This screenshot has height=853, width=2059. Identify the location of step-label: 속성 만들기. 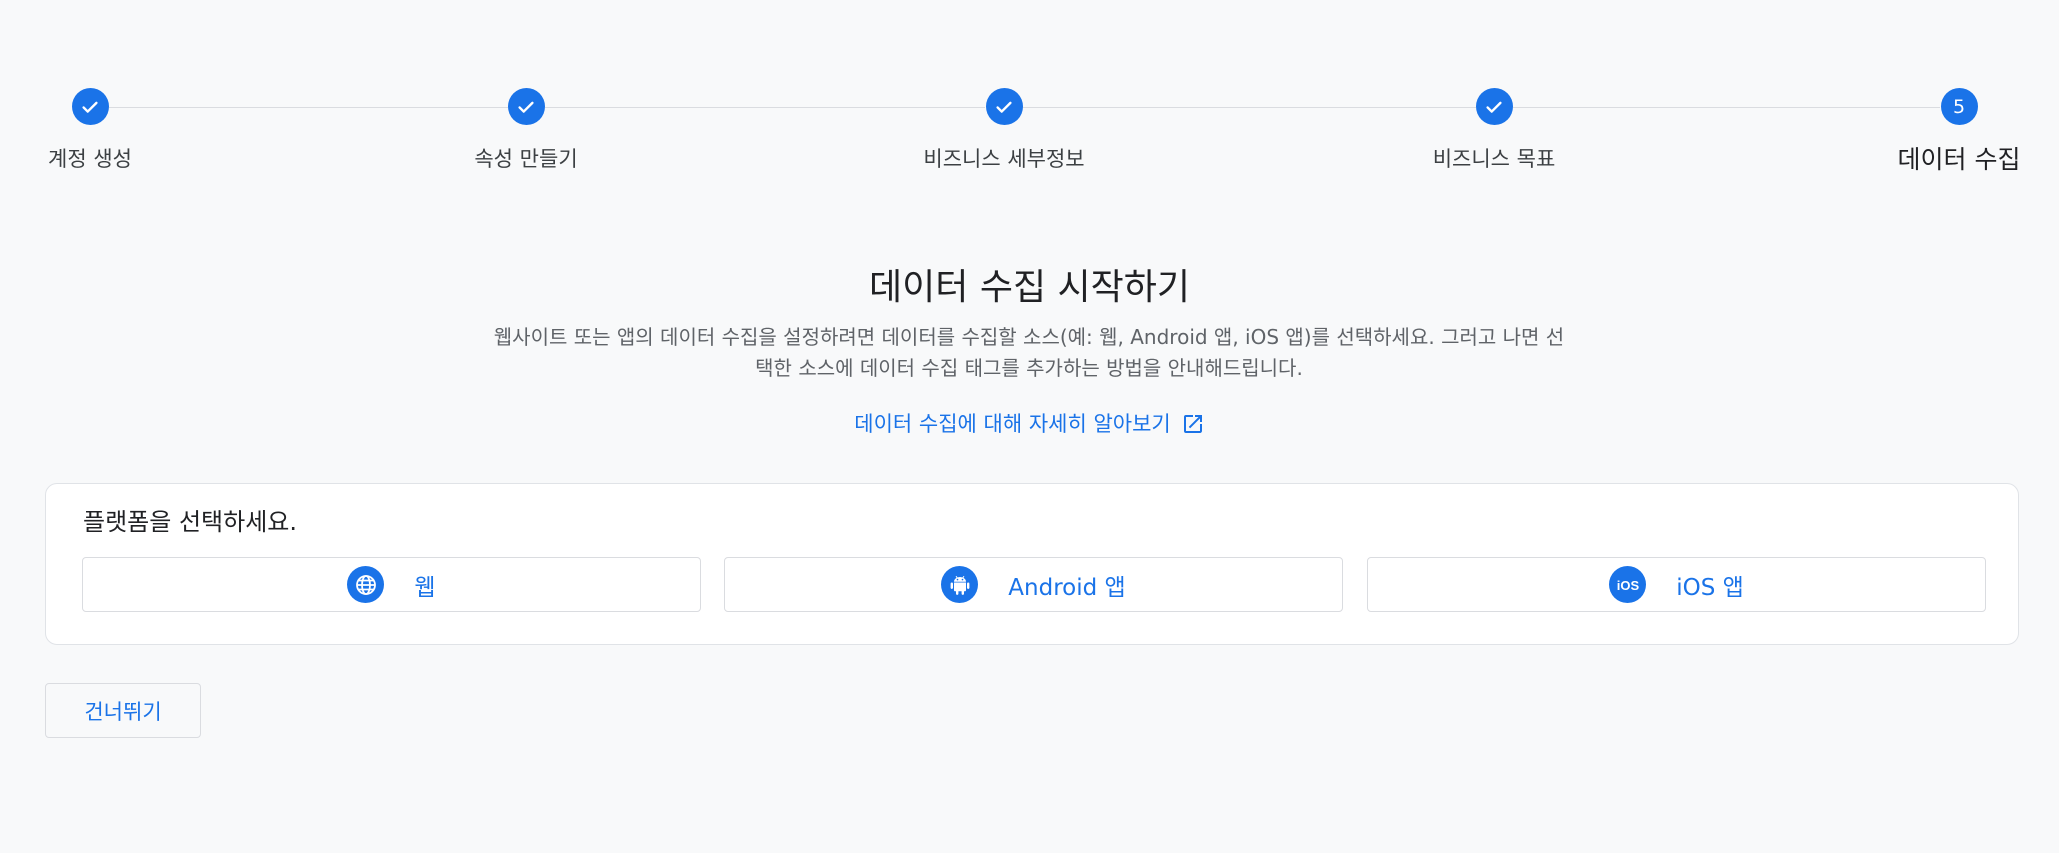
(526, 159).